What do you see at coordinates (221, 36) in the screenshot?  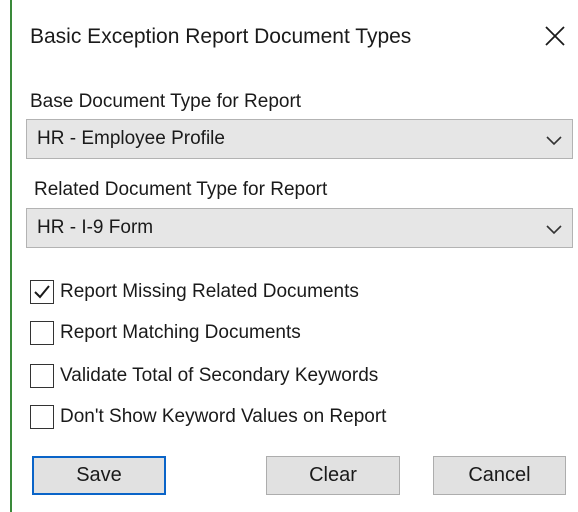 I see `dialog-title: Basic Exception Report Document Types` at bounding box center [221, 36].